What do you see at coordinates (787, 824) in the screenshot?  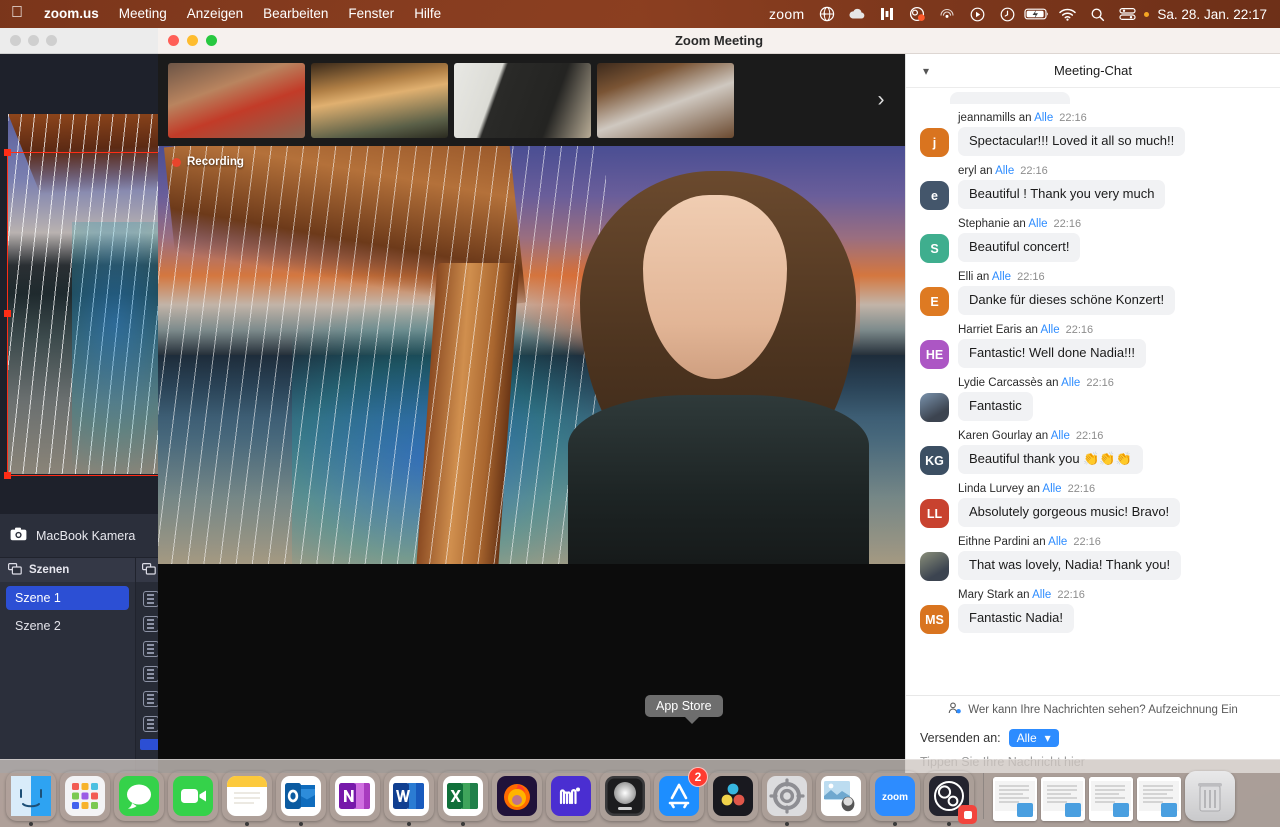 I see `dock-running-indicator` at bounding box center [787, 824].